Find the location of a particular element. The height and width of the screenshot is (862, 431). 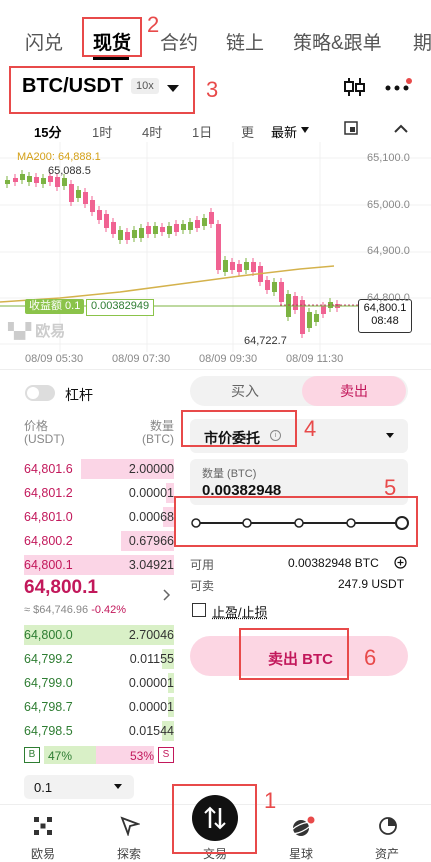

bid-row: 64,799.2 0.01155 is located at coordinates (99, 659).